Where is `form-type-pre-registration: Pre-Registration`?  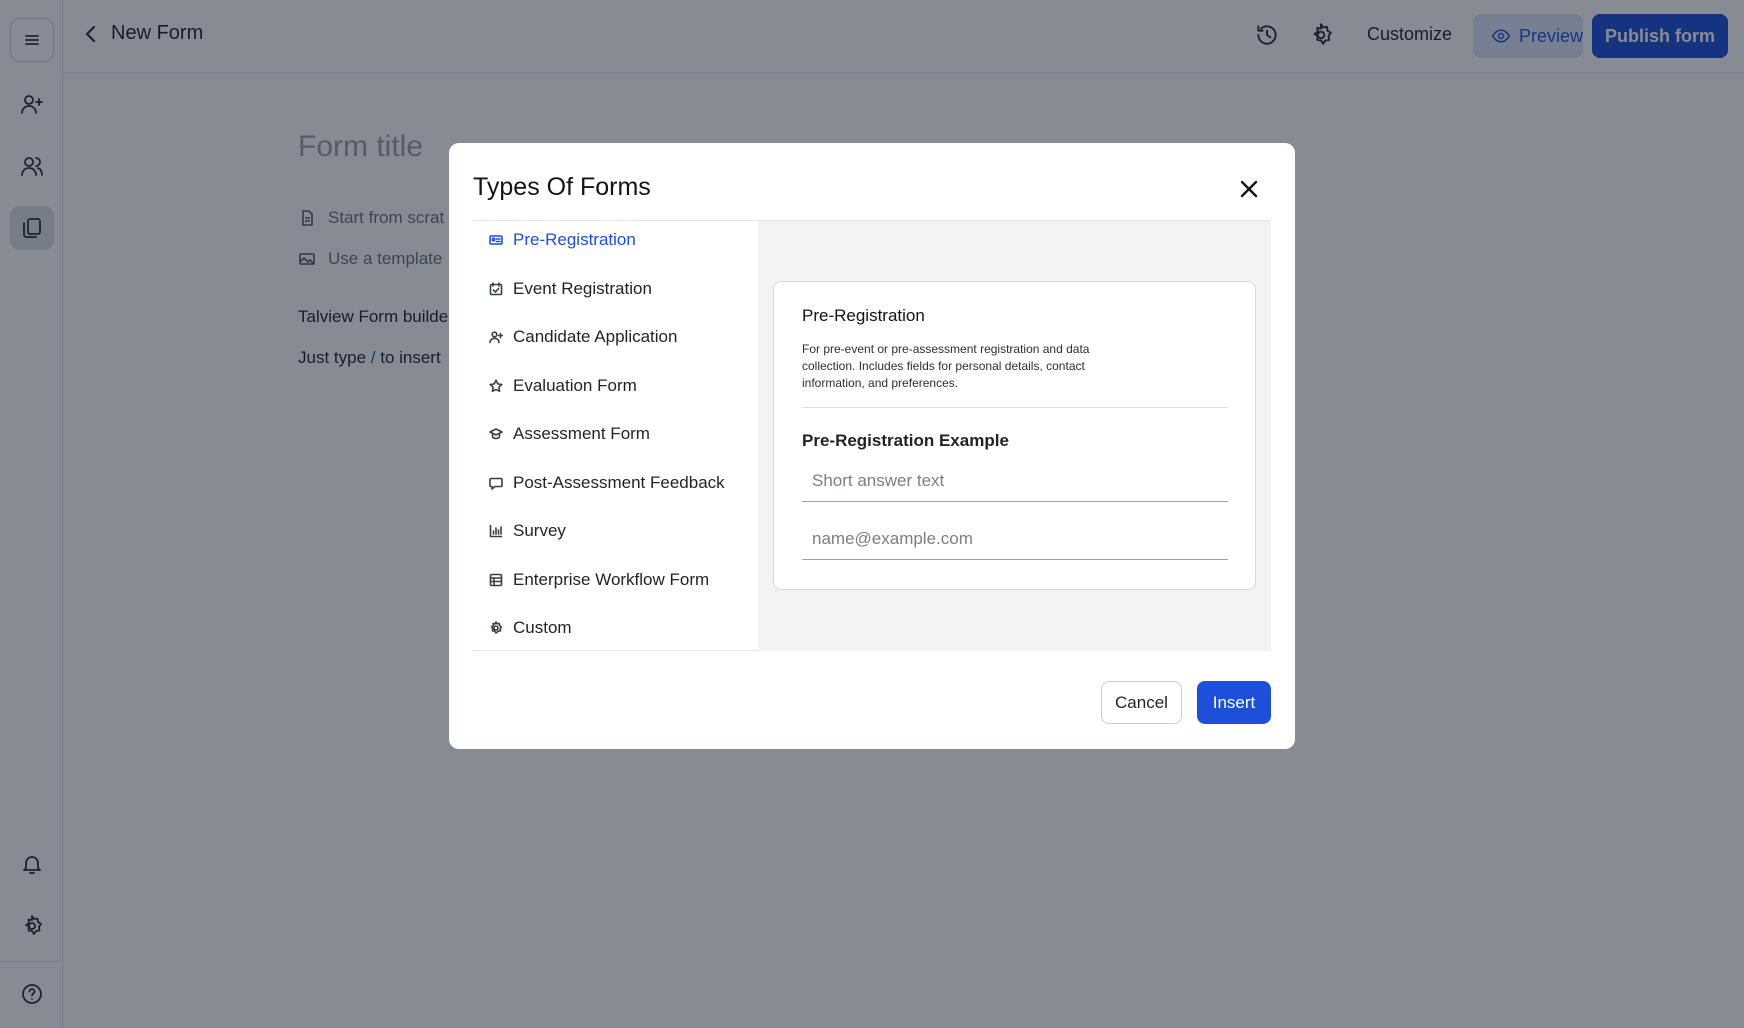
form-type-pre-registration: Pre-Registration is located at coordinates (562, 240).